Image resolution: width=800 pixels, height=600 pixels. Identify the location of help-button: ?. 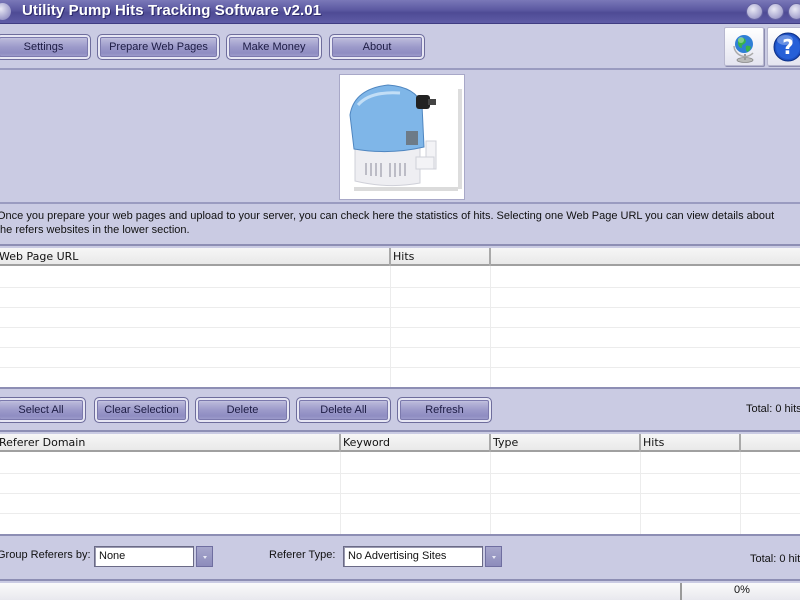
(783, 46).